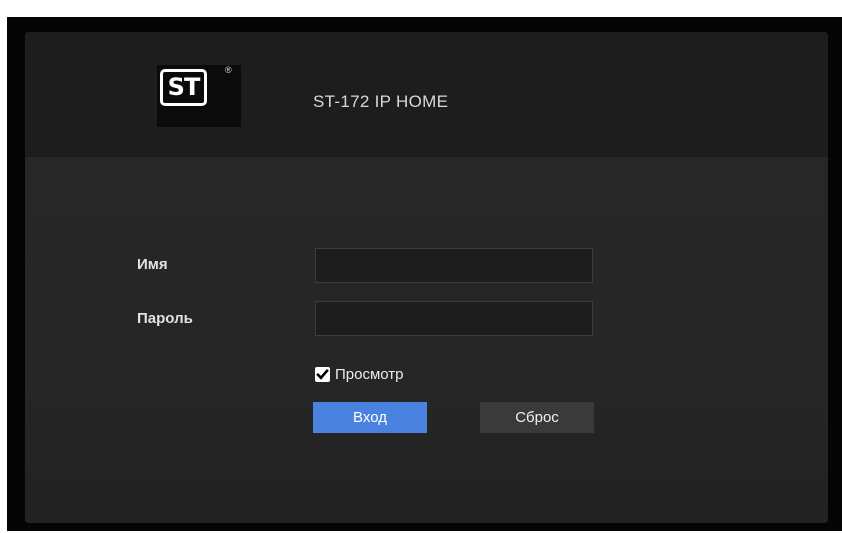 The image size is (842, 533). I want to click on preview-checkbox, so click(322, 374).